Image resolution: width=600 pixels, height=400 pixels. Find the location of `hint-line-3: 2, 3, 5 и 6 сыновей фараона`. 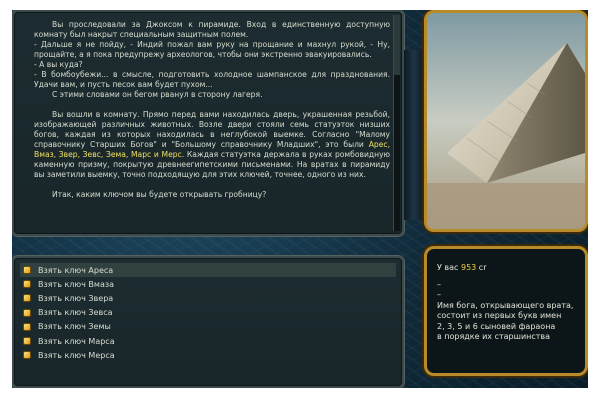

hint-line-3: 2, 3, 5 и 6 сыновей фараона is located at coordinates (496, 326).